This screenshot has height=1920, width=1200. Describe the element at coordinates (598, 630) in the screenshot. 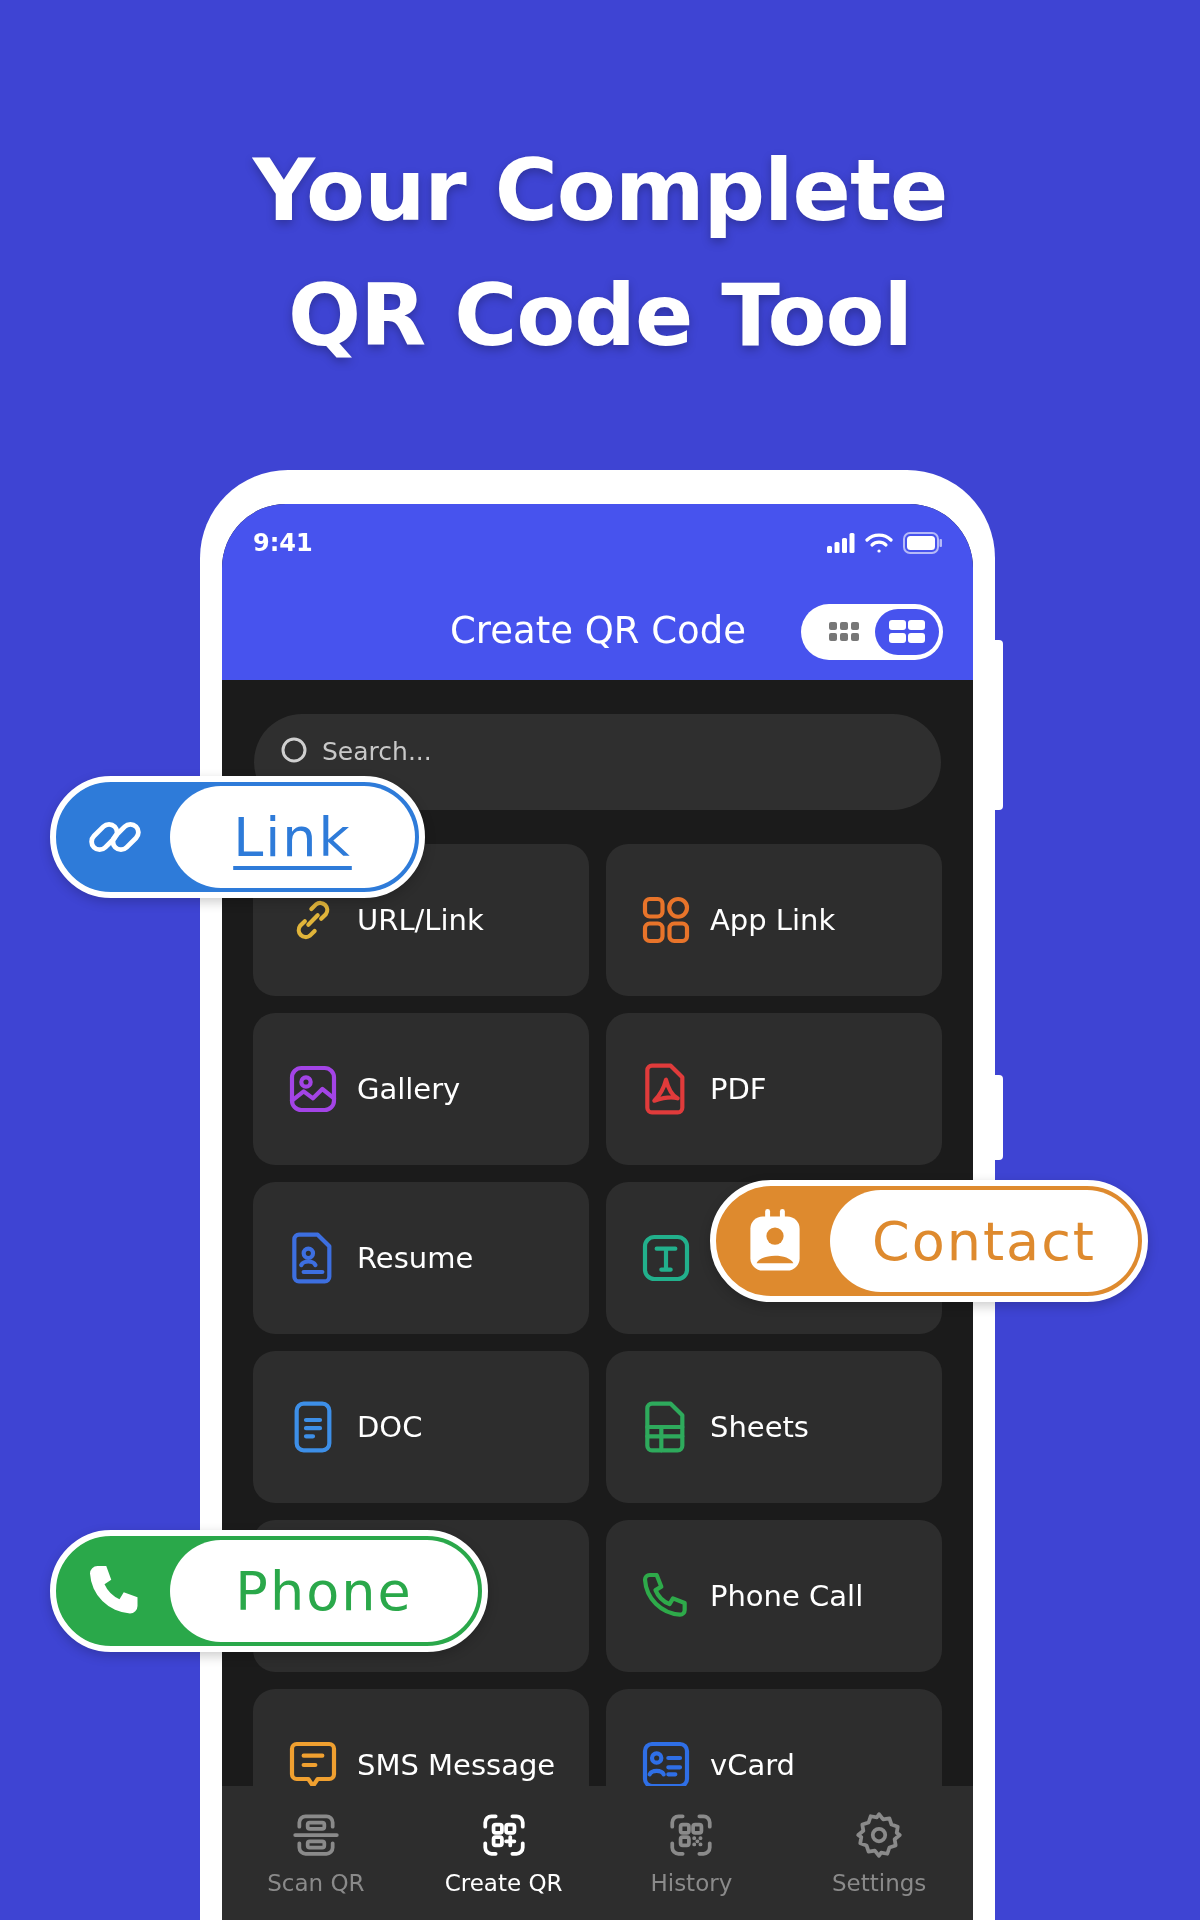

I see `screen-title: Create QR Code` at that location.